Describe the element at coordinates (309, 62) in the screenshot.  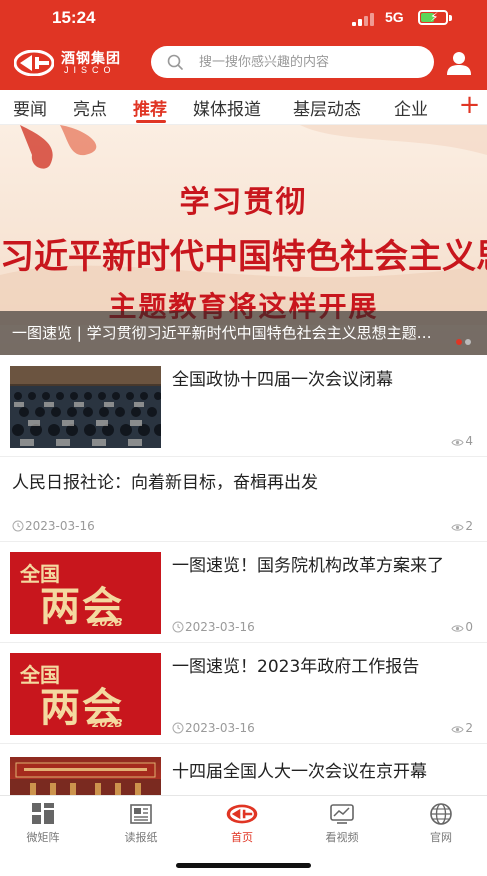
I see `search-input` at that location.